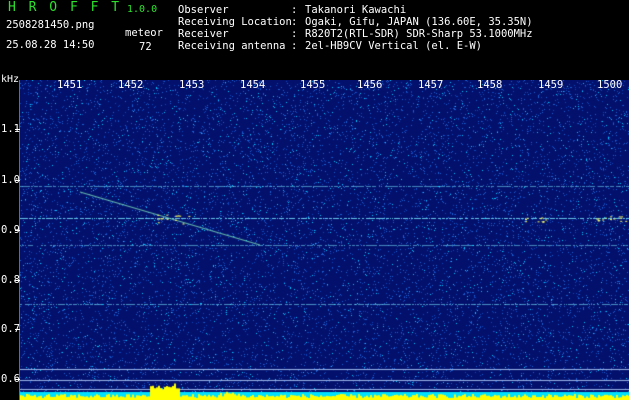 Image resolution: width=629 pixels, height=400 pixels. Describe the element at coordinates (490, 85) in the screenshot. I see `time-label: 1458` at that location.